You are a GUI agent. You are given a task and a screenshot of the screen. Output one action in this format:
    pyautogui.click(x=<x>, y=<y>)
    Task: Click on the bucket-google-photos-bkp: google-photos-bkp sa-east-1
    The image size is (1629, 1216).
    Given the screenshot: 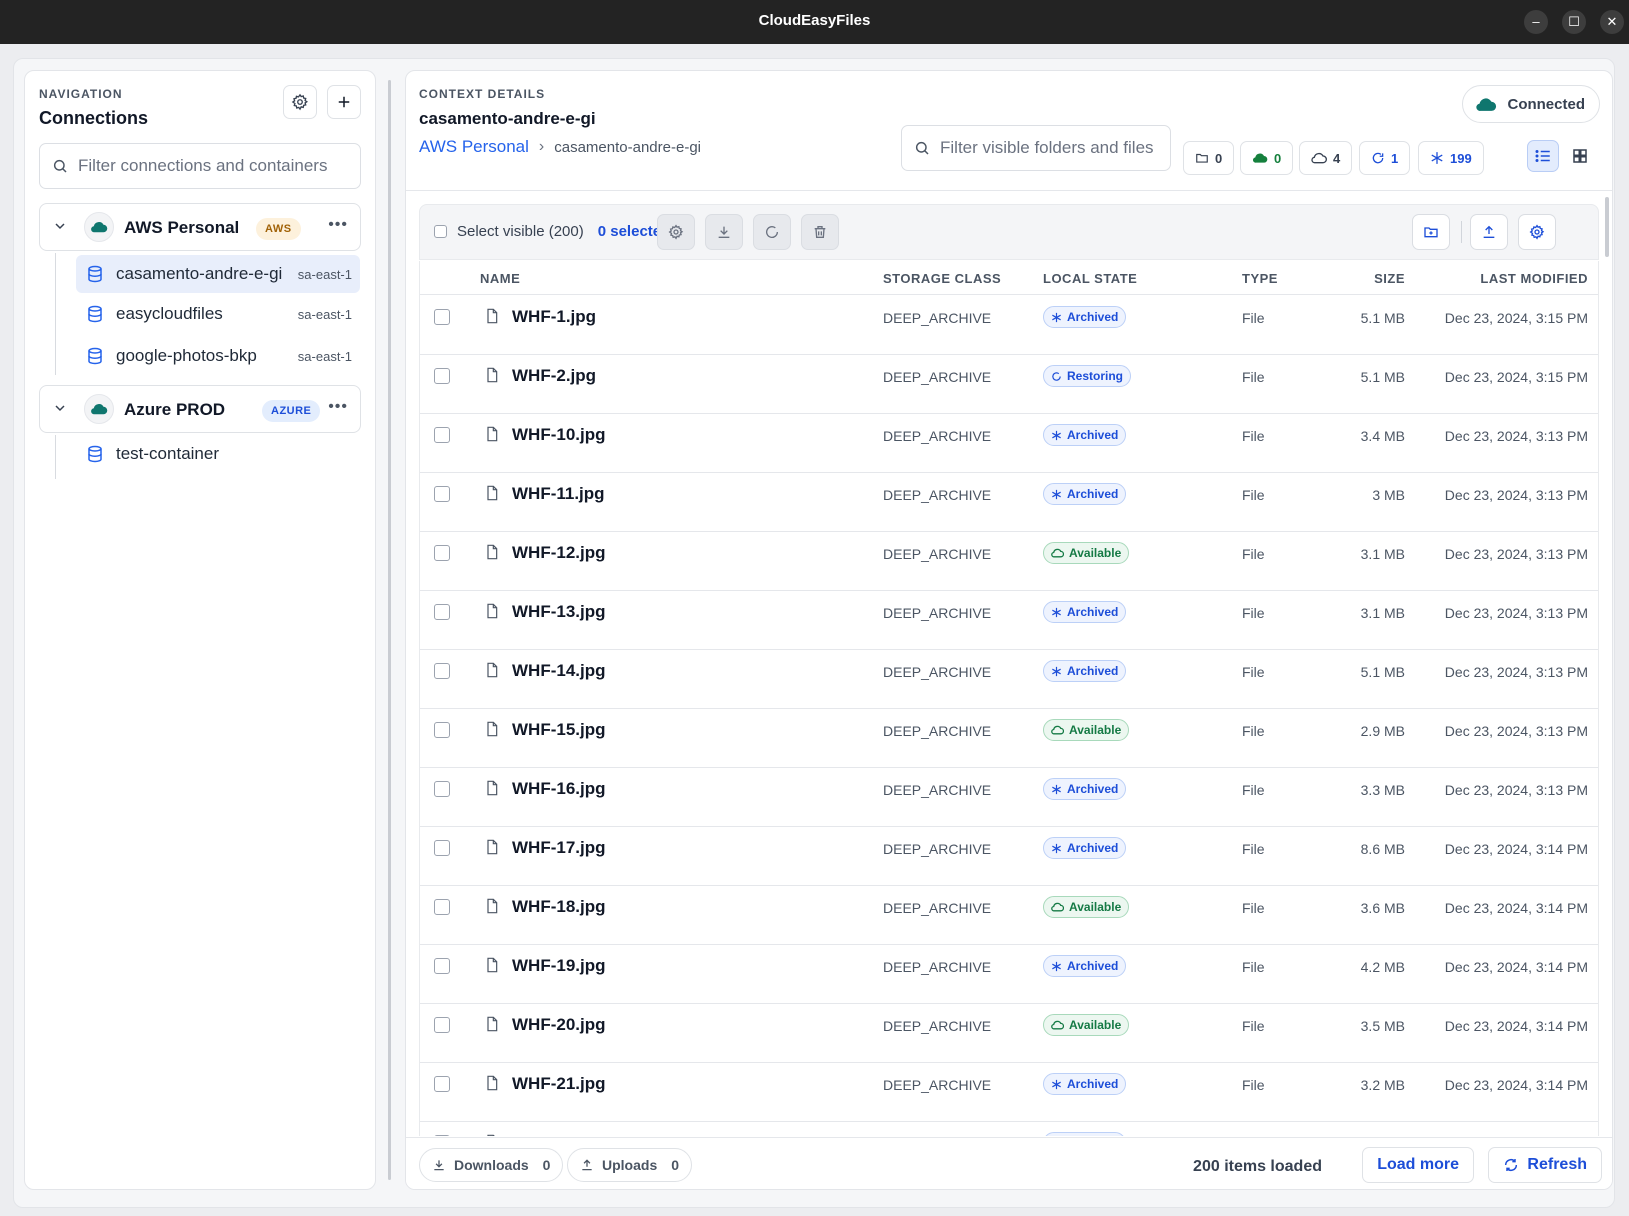 What is the action you would take?
    pyautogui.click(x=218, y=356)
    